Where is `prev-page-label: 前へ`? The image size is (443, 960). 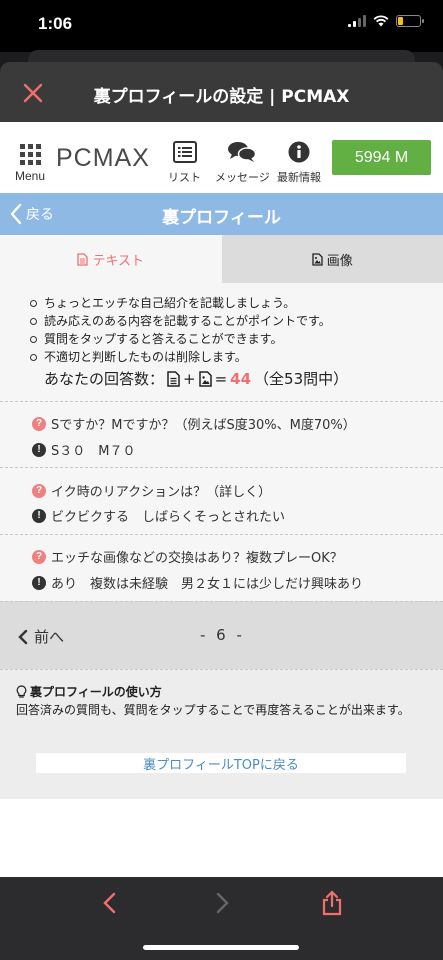 prev-page-label: 前へ is located at coordinates (49, 637).